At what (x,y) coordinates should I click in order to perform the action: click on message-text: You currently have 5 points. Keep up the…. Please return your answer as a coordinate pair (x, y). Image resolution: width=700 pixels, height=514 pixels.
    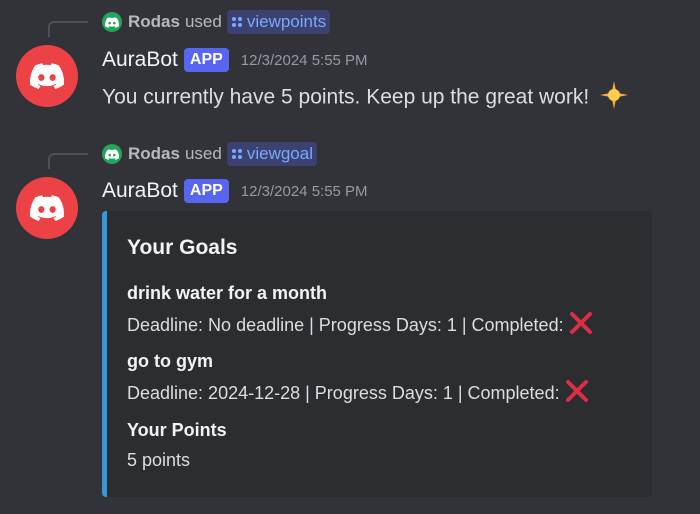
    Looking at the image, I should click on (346, 97).